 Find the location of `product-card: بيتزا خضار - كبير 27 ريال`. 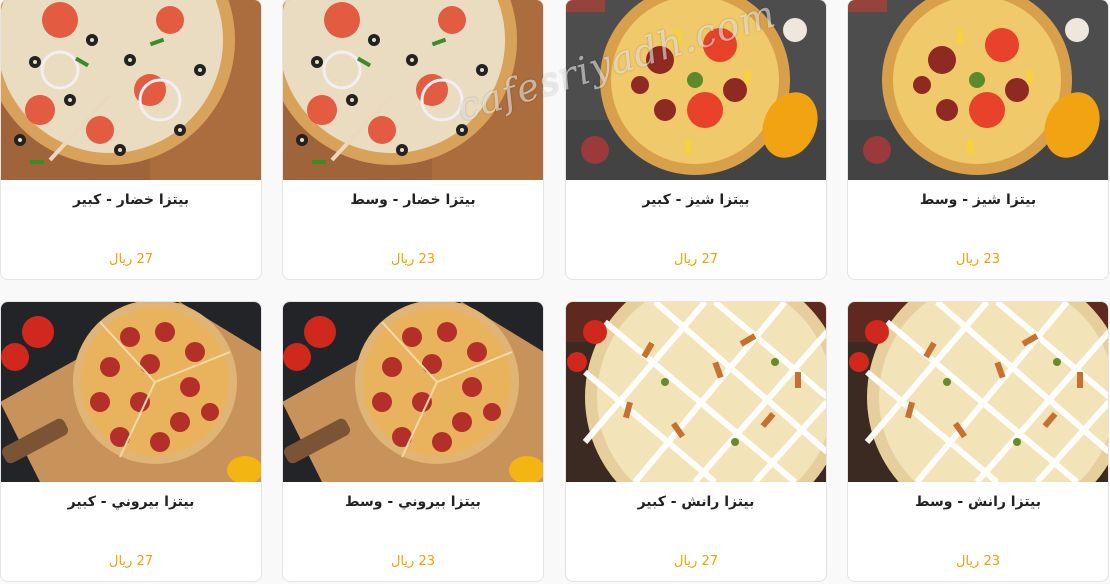

product-card: بيتزا خضار - كبير 27 ريال is located at coordinates (131, 140).